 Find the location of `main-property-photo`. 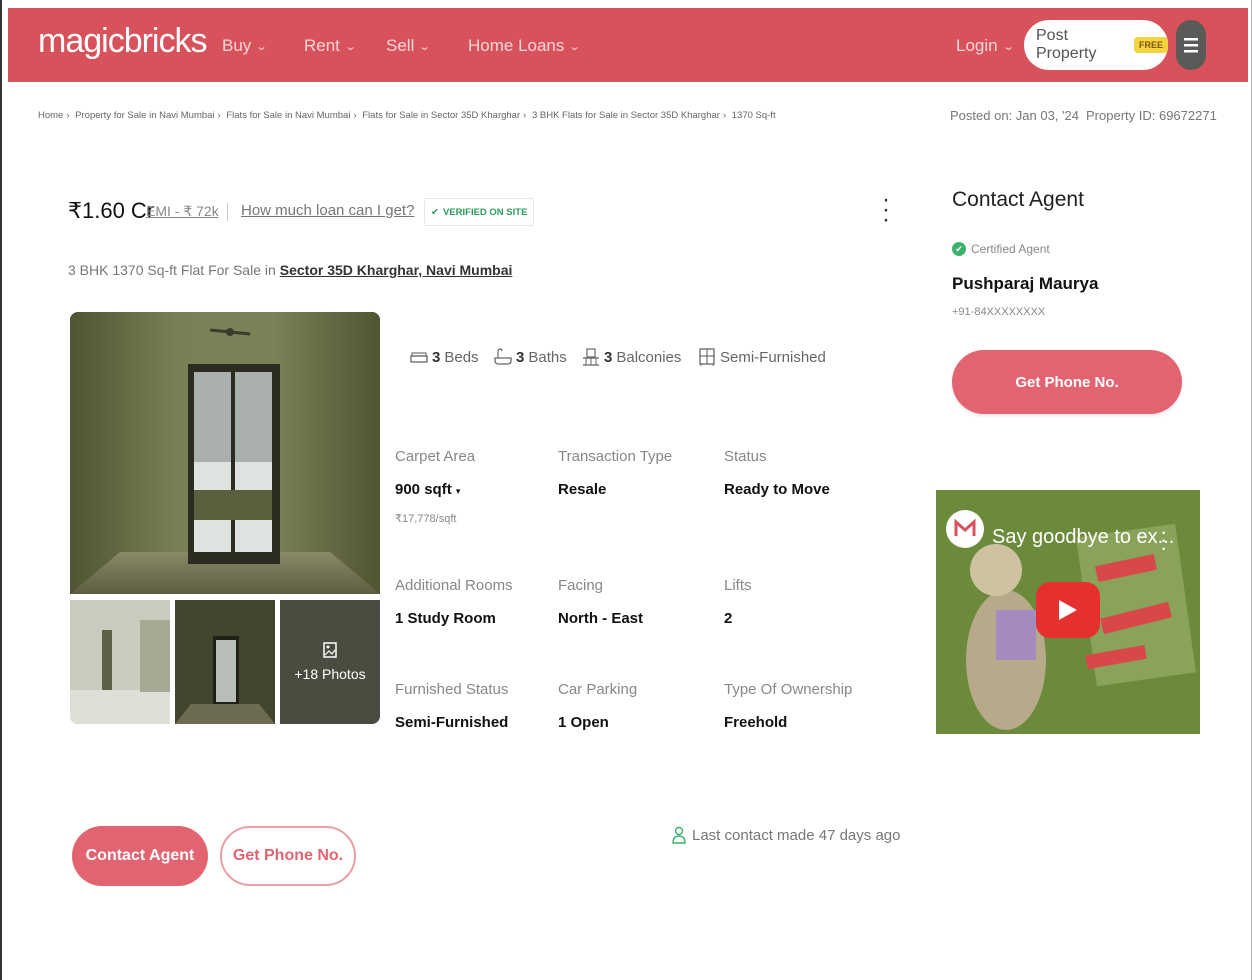

main-property-photo is located at coordinates (225, 453).